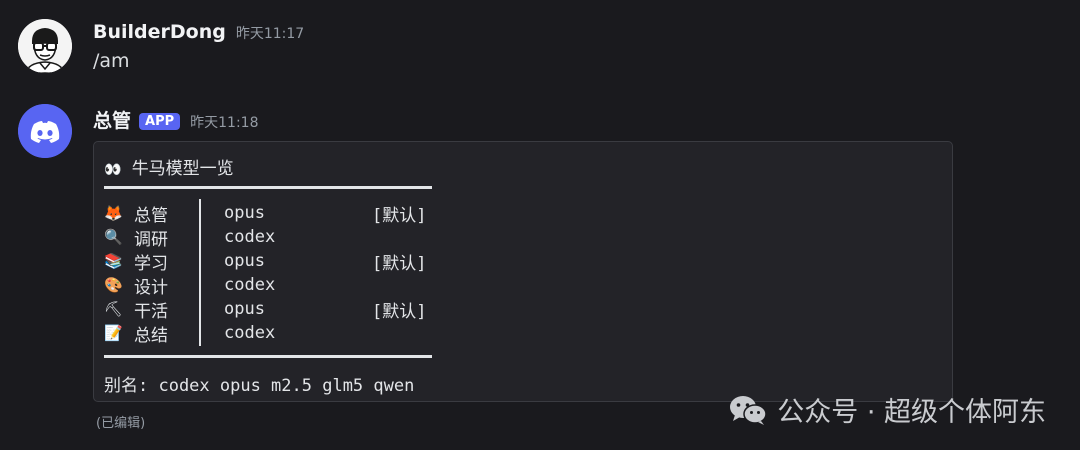 The image size is (1080, 450). I want to click on bot-avatar, so click(45, 131).